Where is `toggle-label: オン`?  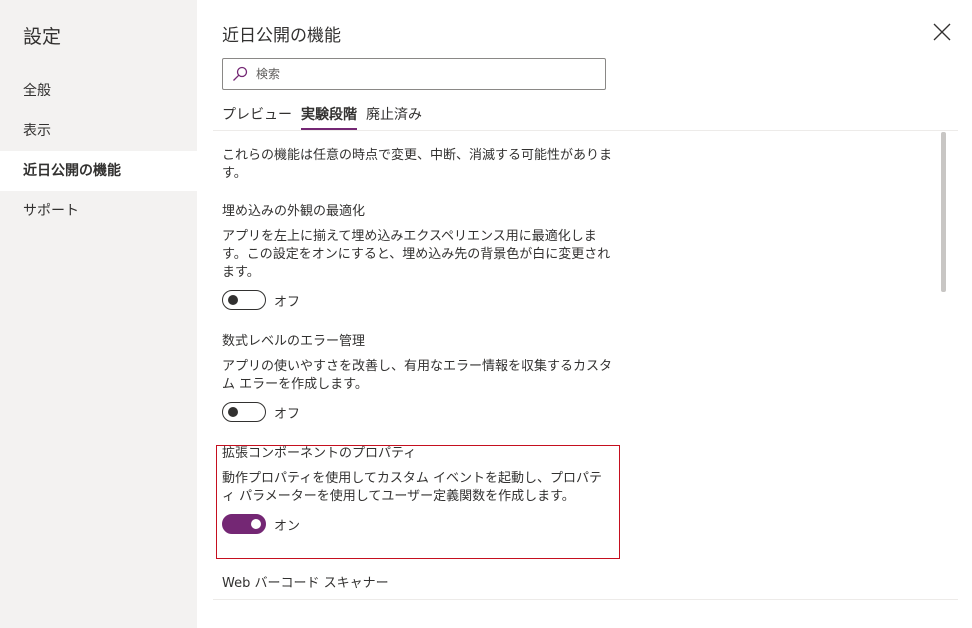
toggle-label: オン is located at coordinates (287, 526).